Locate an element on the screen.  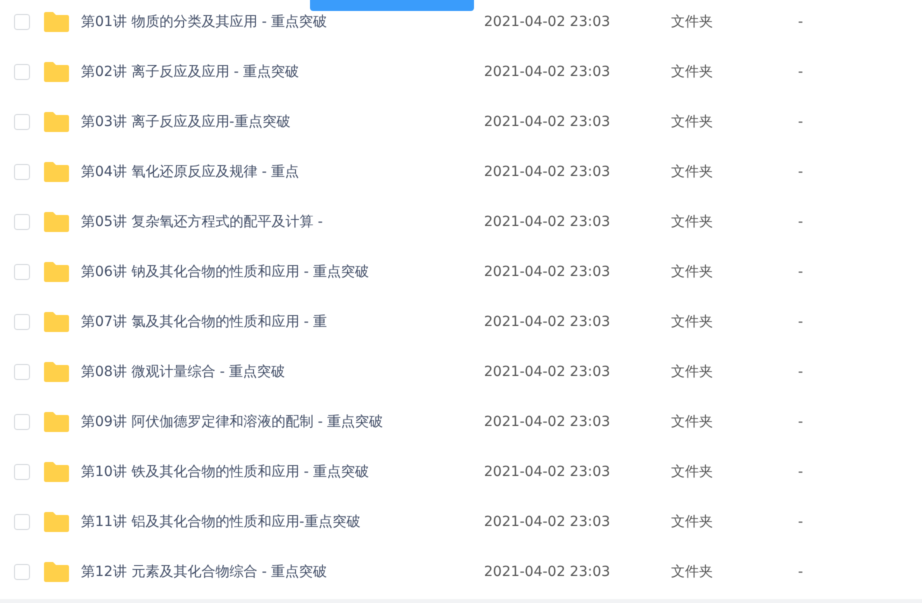
file-name: 第12讲 元素及其化合物综合 - 重点突破 is located at coordinates (281, 572).